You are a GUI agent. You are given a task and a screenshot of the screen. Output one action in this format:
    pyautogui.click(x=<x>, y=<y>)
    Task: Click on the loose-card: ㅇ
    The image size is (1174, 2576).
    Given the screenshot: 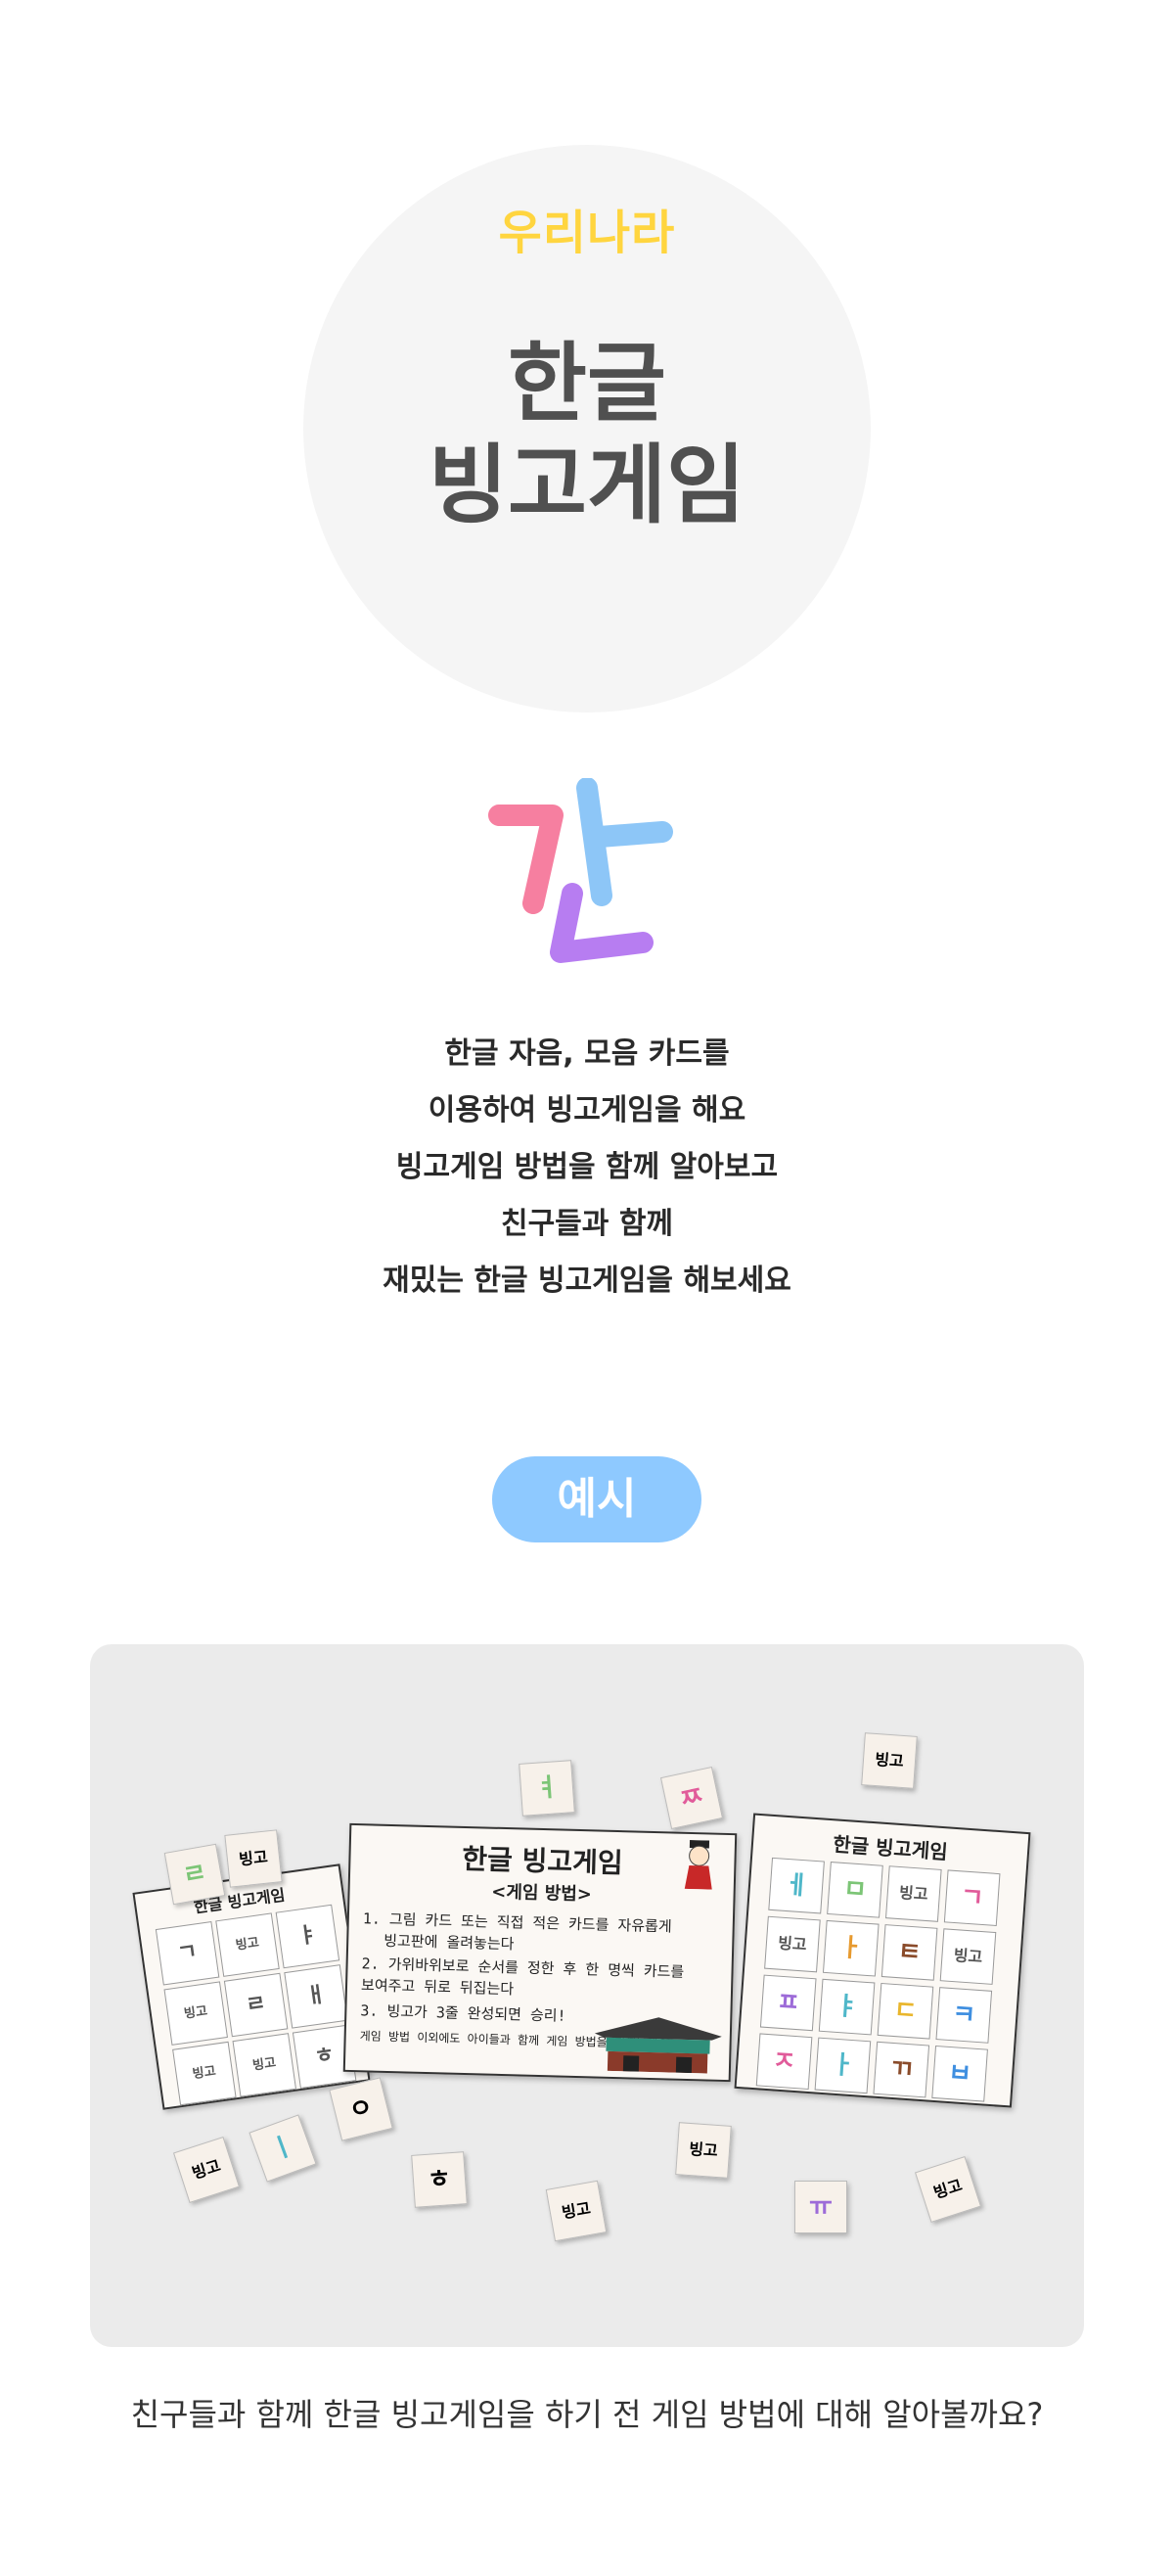 What is the action you would take?
    pyautogui.click(x=361, y=2109)
    